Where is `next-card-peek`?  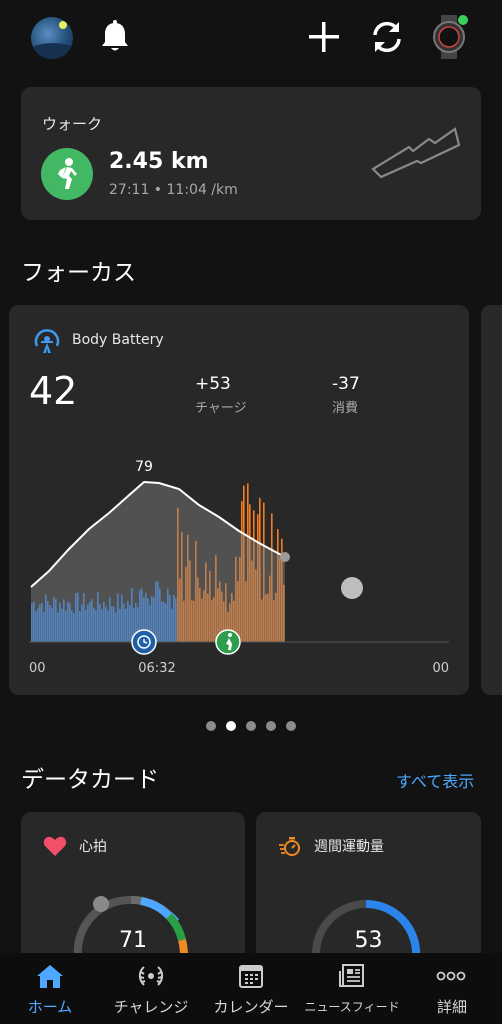
next-card-peek is located at coordinates (491, 500).